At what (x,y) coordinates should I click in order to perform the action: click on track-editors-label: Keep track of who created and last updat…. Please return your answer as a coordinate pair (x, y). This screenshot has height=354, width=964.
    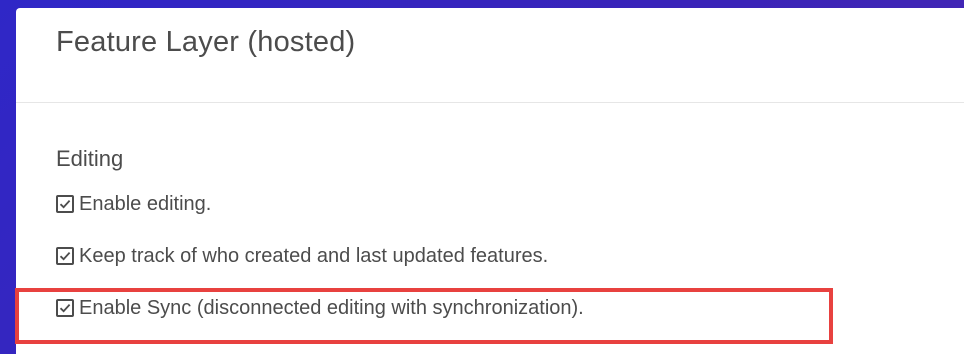
    Looking at the image, I should click on (314, 255).